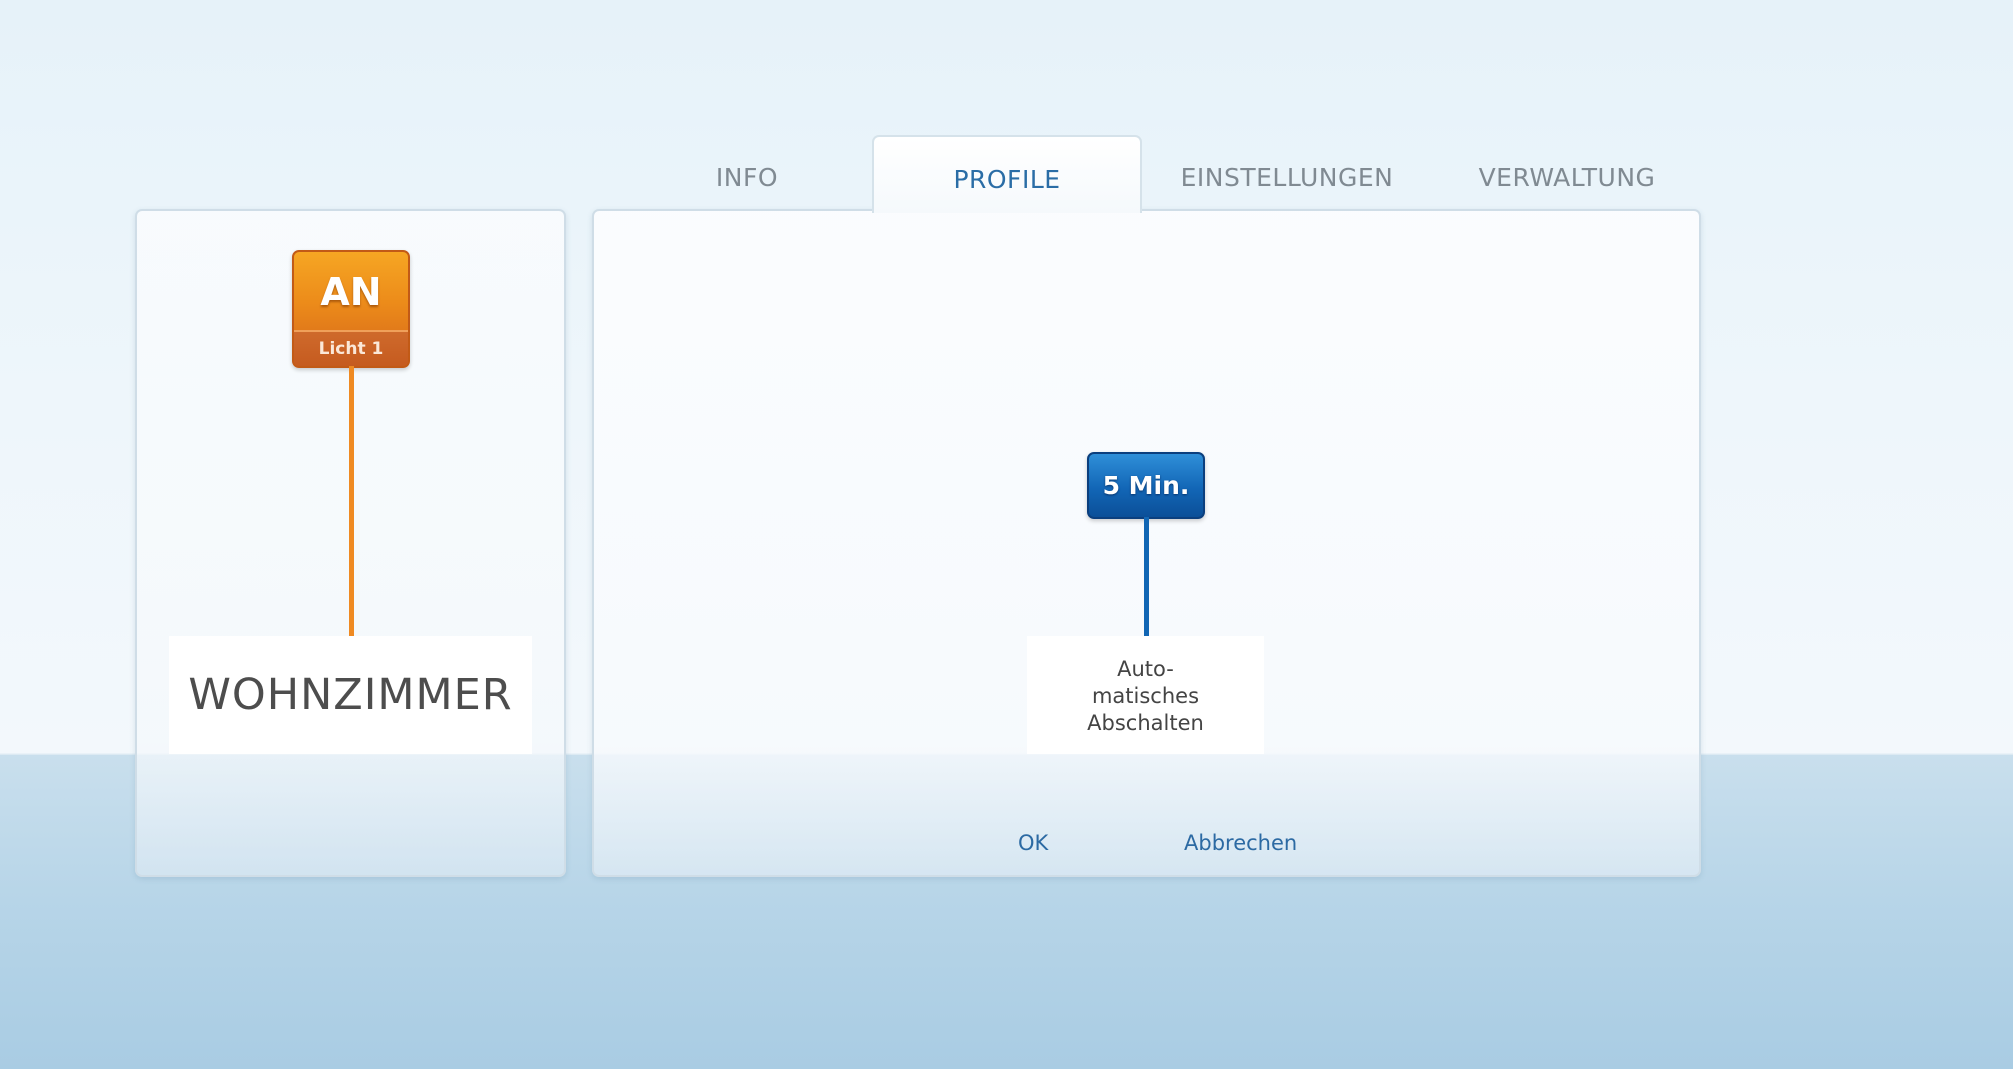 This screenshot has width=2013, height=1069. What do you see at coordinates (1146, 485) in the screenshot?
I see `profile-timer-tile: 5 Min.` at bounding box center [1146, 485].